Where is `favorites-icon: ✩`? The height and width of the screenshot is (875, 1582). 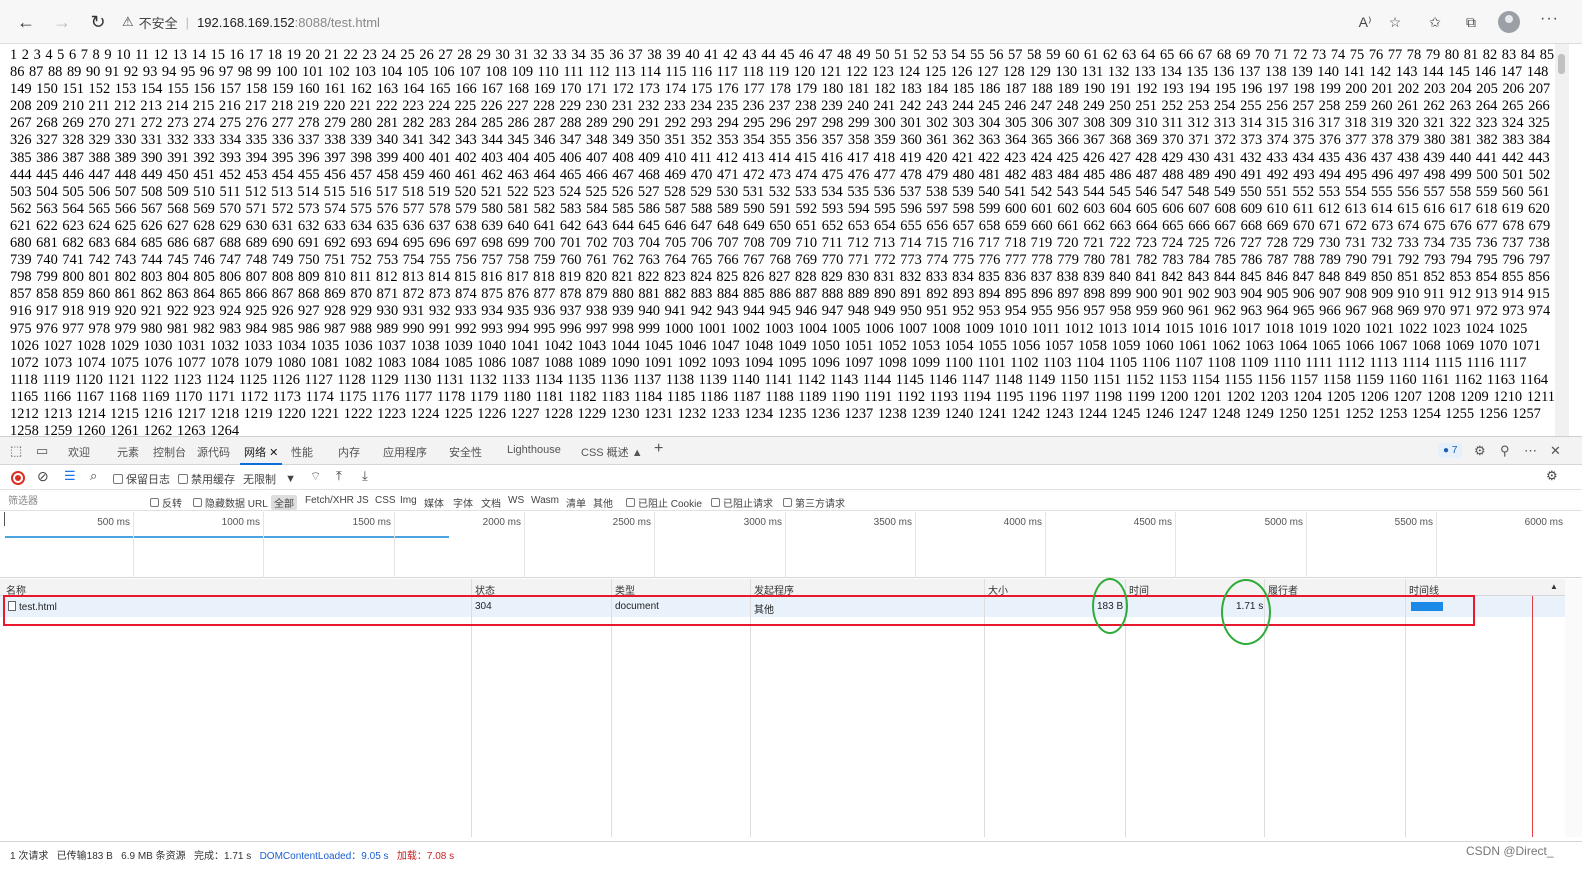 favorites-icon: ✩ is located at coordinates (1435, 22).